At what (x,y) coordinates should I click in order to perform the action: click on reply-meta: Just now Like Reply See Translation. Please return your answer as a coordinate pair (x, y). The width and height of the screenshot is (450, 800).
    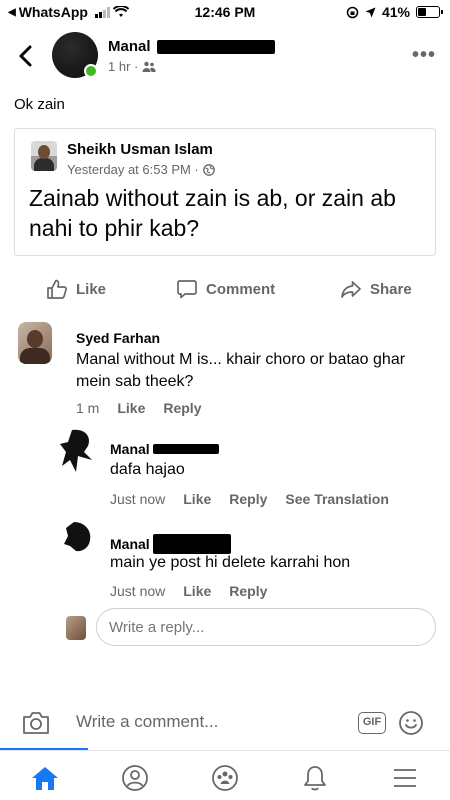
    Looking at the image, I should click on (249, 499).